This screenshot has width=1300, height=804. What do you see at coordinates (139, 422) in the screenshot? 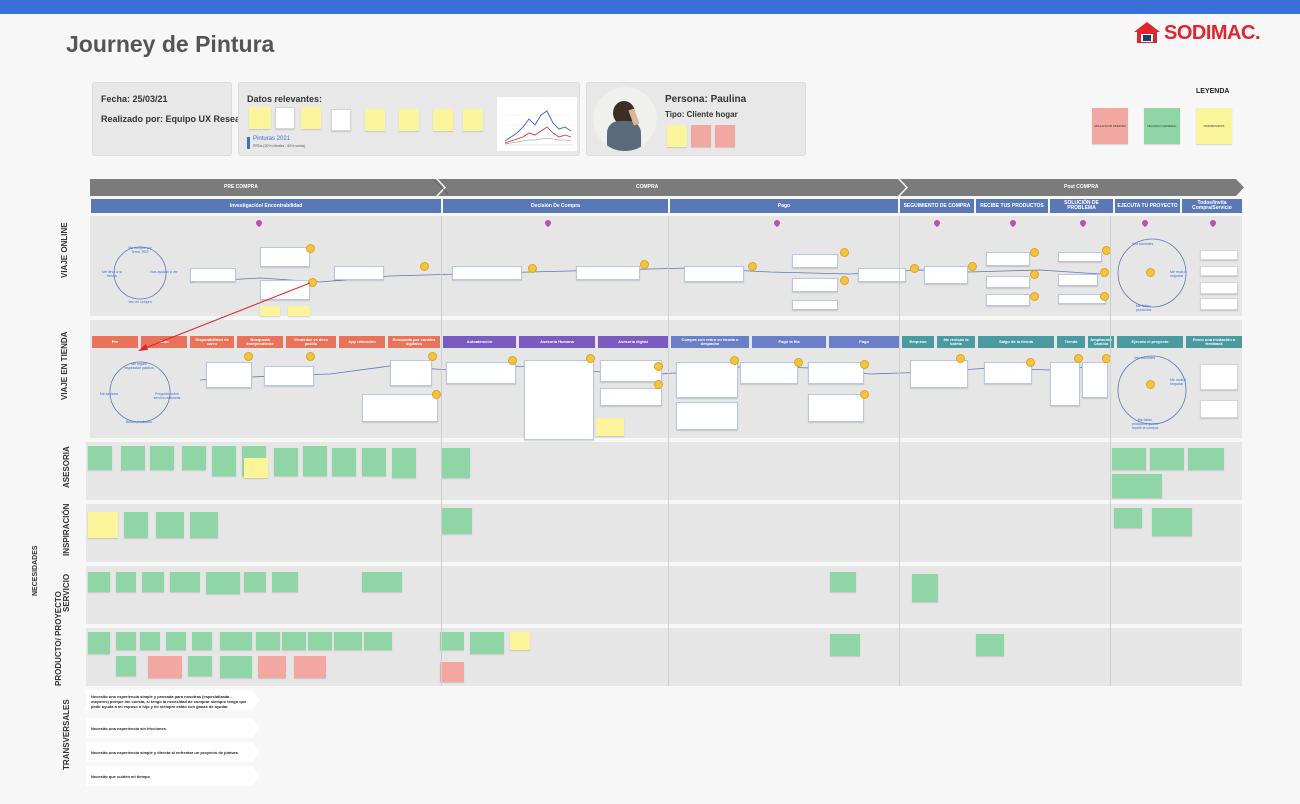
I see `store-cycle-step: Busco productos` at bounding box center [139, 422].